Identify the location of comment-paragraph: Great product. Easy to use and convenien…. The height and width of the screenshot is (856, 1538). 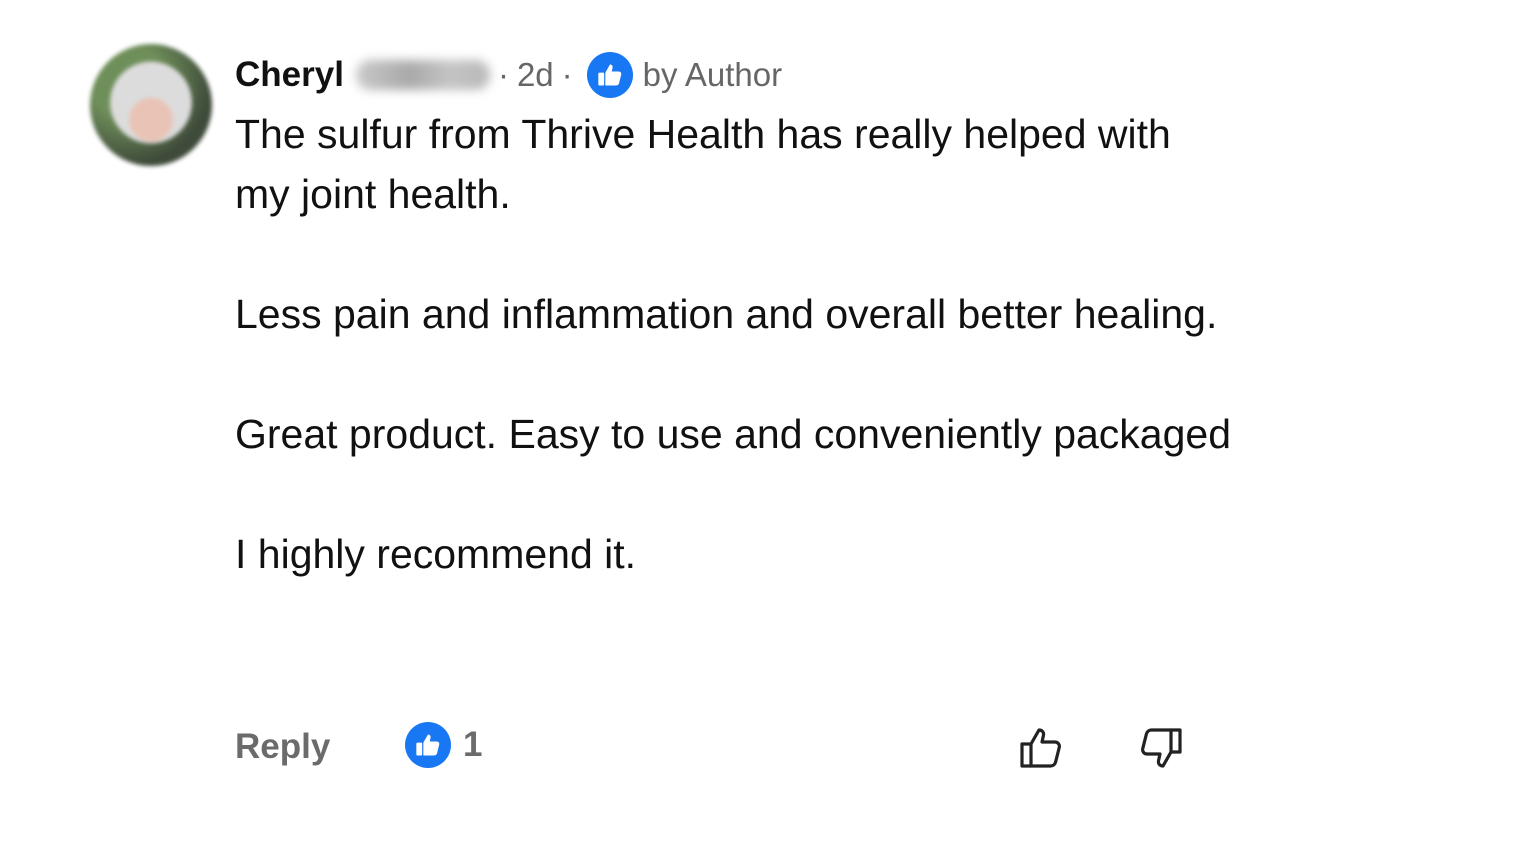
(733, 434).